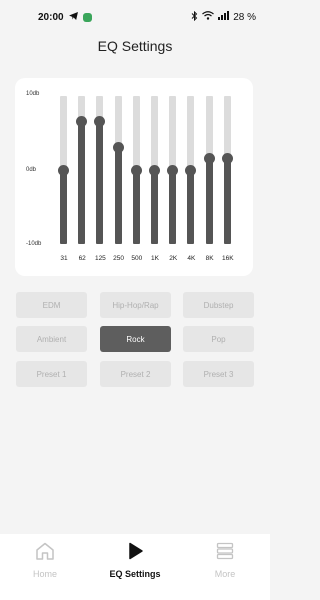  I want to click on preset-button-pop: Pop, so click(218, 339).